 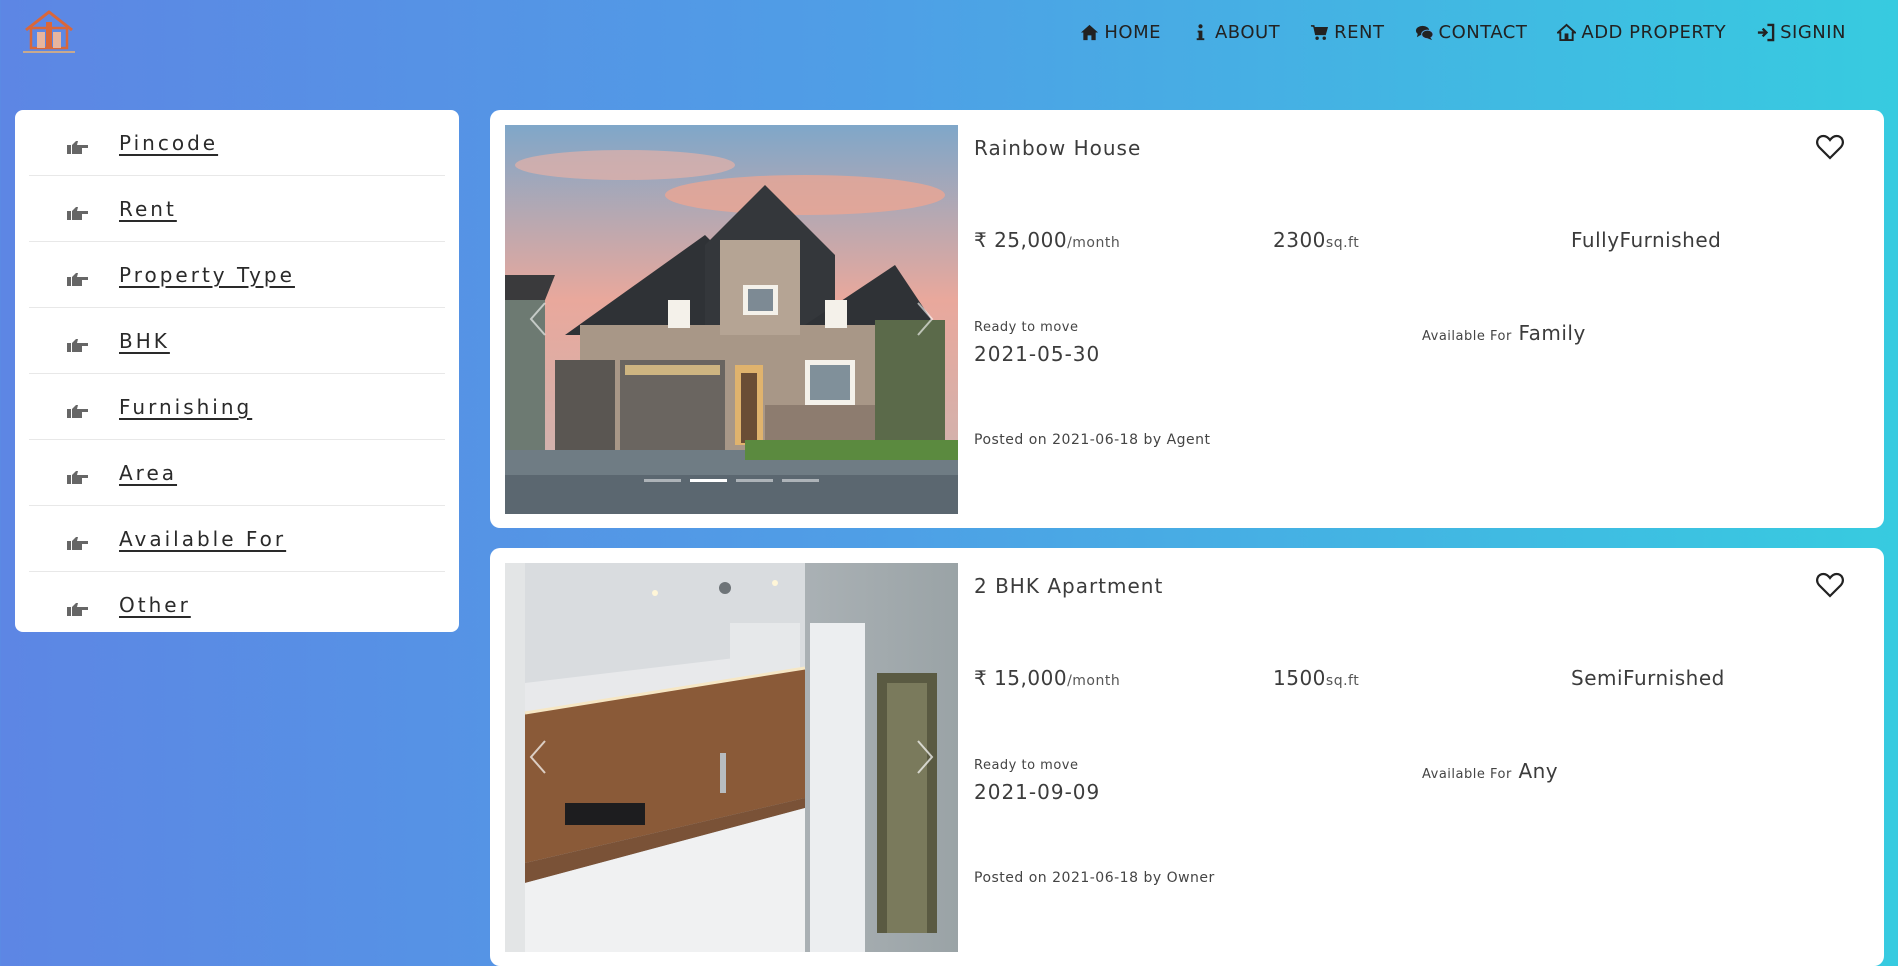 What do you see at coordinates (1299, 678) in the screenshot?
I see `area-value: 1500` at bounding box center [1299, 678].